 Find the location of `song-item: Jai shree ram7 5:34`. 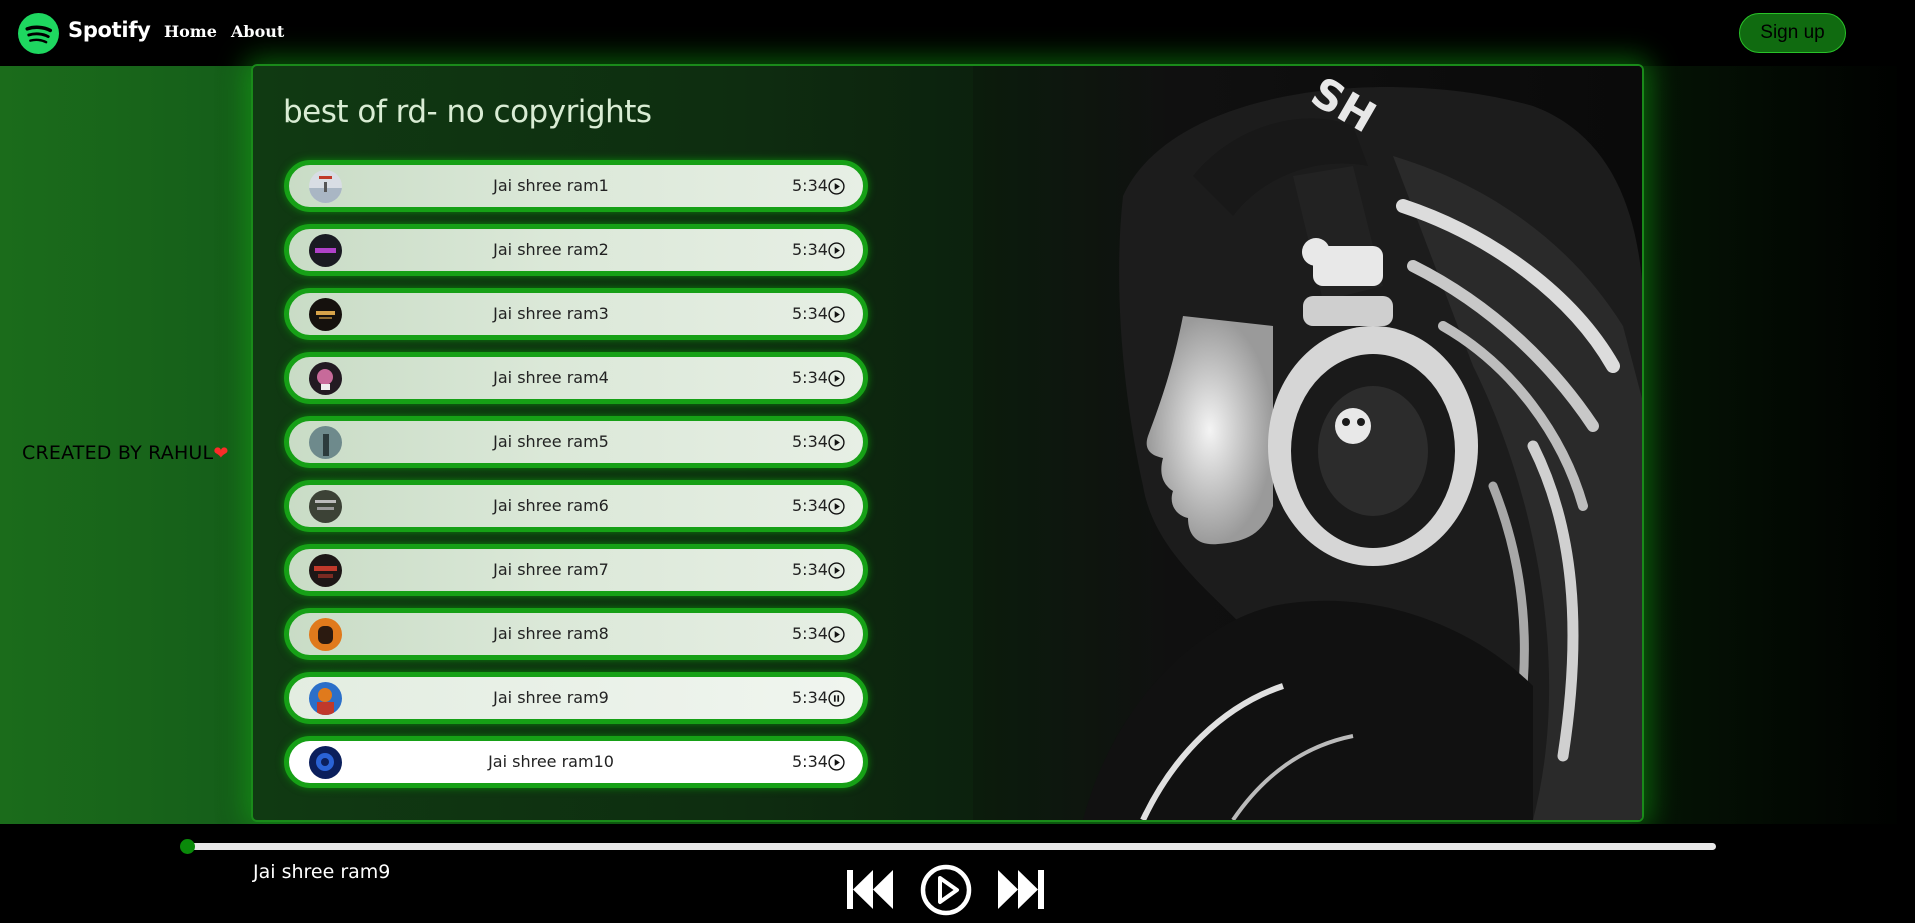

song-item: Jai shree ram7 5:34 is located at coordinates (576, 570).